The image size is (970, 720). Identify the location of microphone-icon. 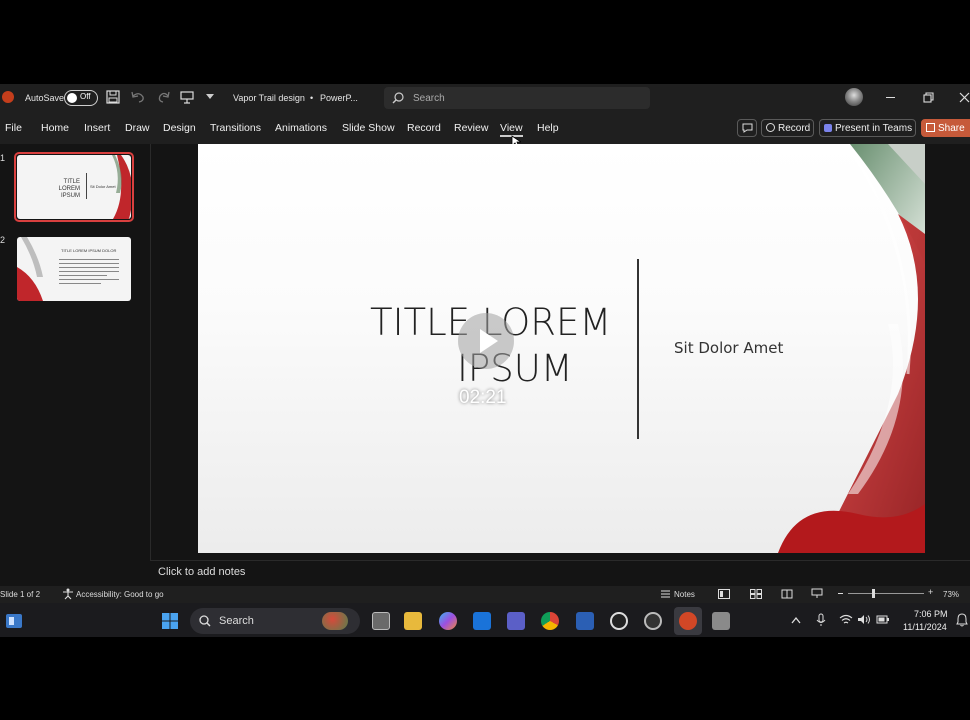
(821, 620).